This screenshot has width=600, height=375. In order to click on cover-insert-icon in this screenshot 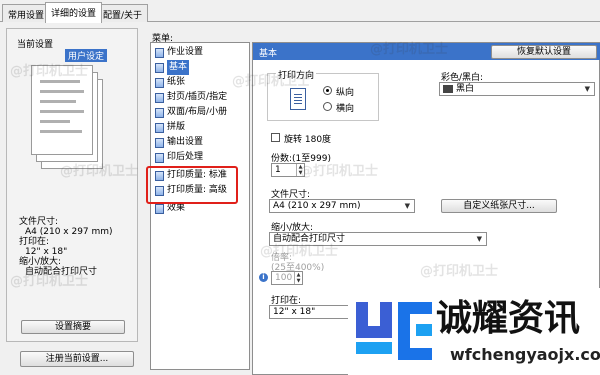, I will do `click(159, 97)`.